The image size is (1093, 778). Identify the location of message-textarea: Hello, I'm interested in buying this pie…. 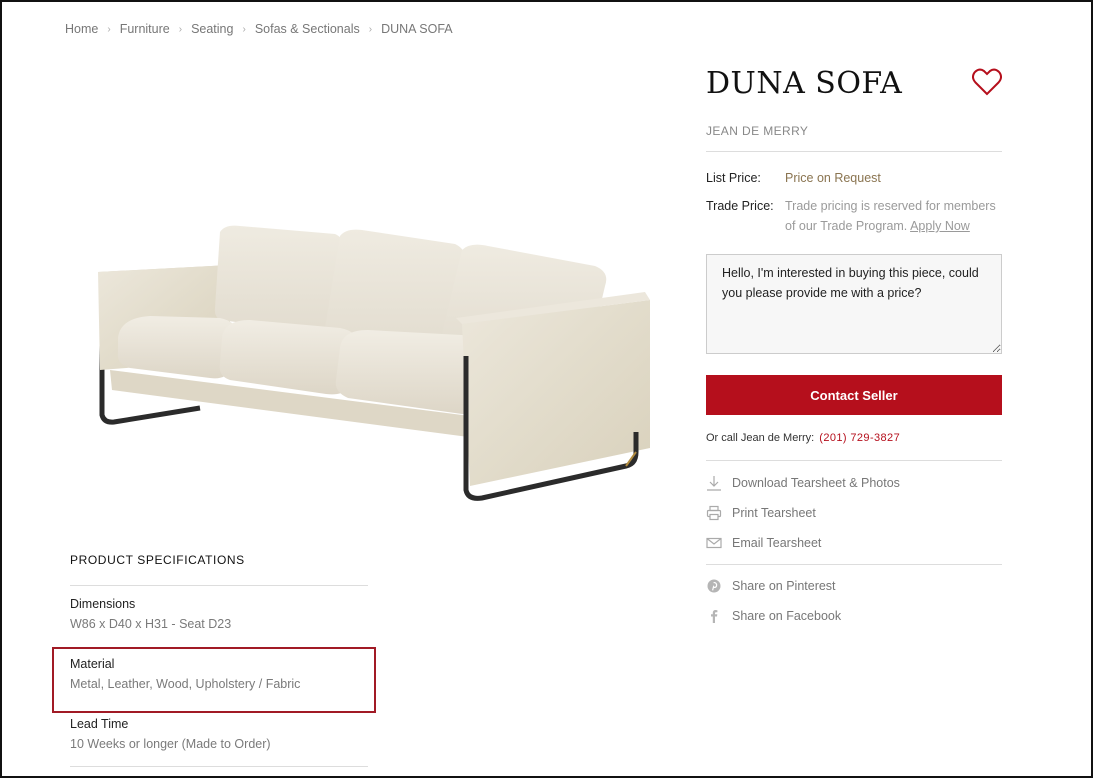
(854, 304).